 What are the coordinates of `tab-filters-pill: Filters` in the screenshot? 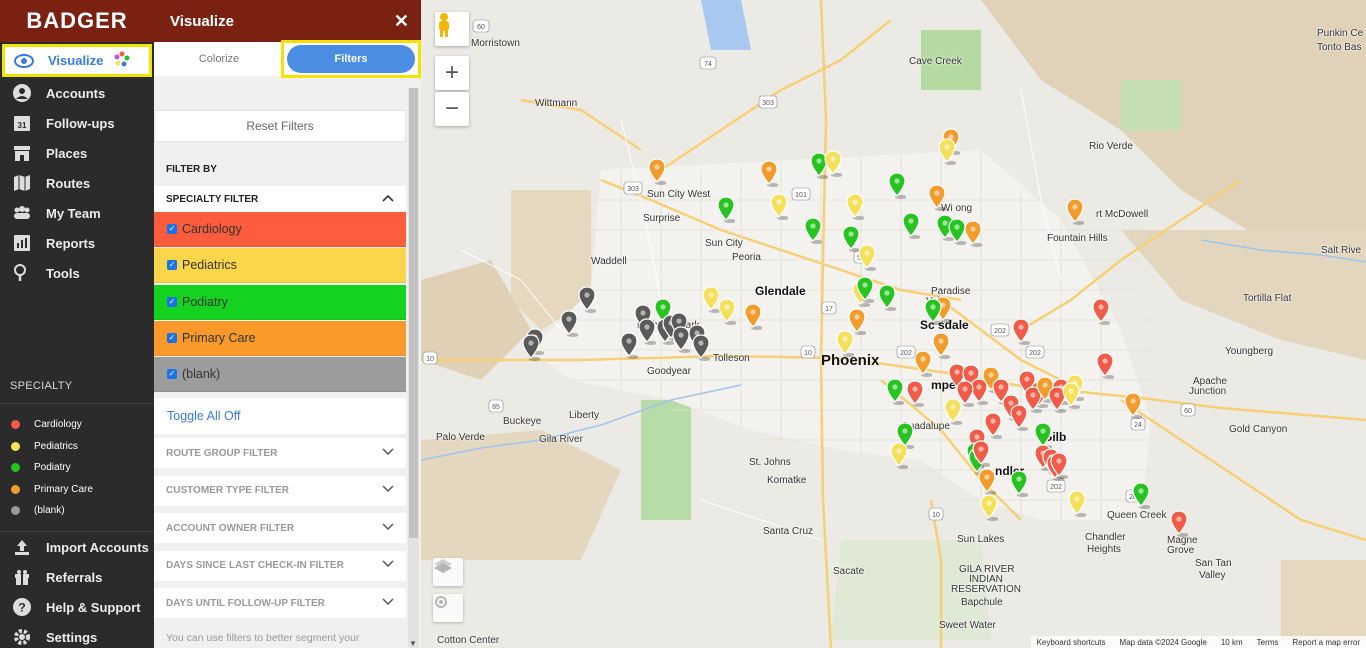 It's located at (351, 59).